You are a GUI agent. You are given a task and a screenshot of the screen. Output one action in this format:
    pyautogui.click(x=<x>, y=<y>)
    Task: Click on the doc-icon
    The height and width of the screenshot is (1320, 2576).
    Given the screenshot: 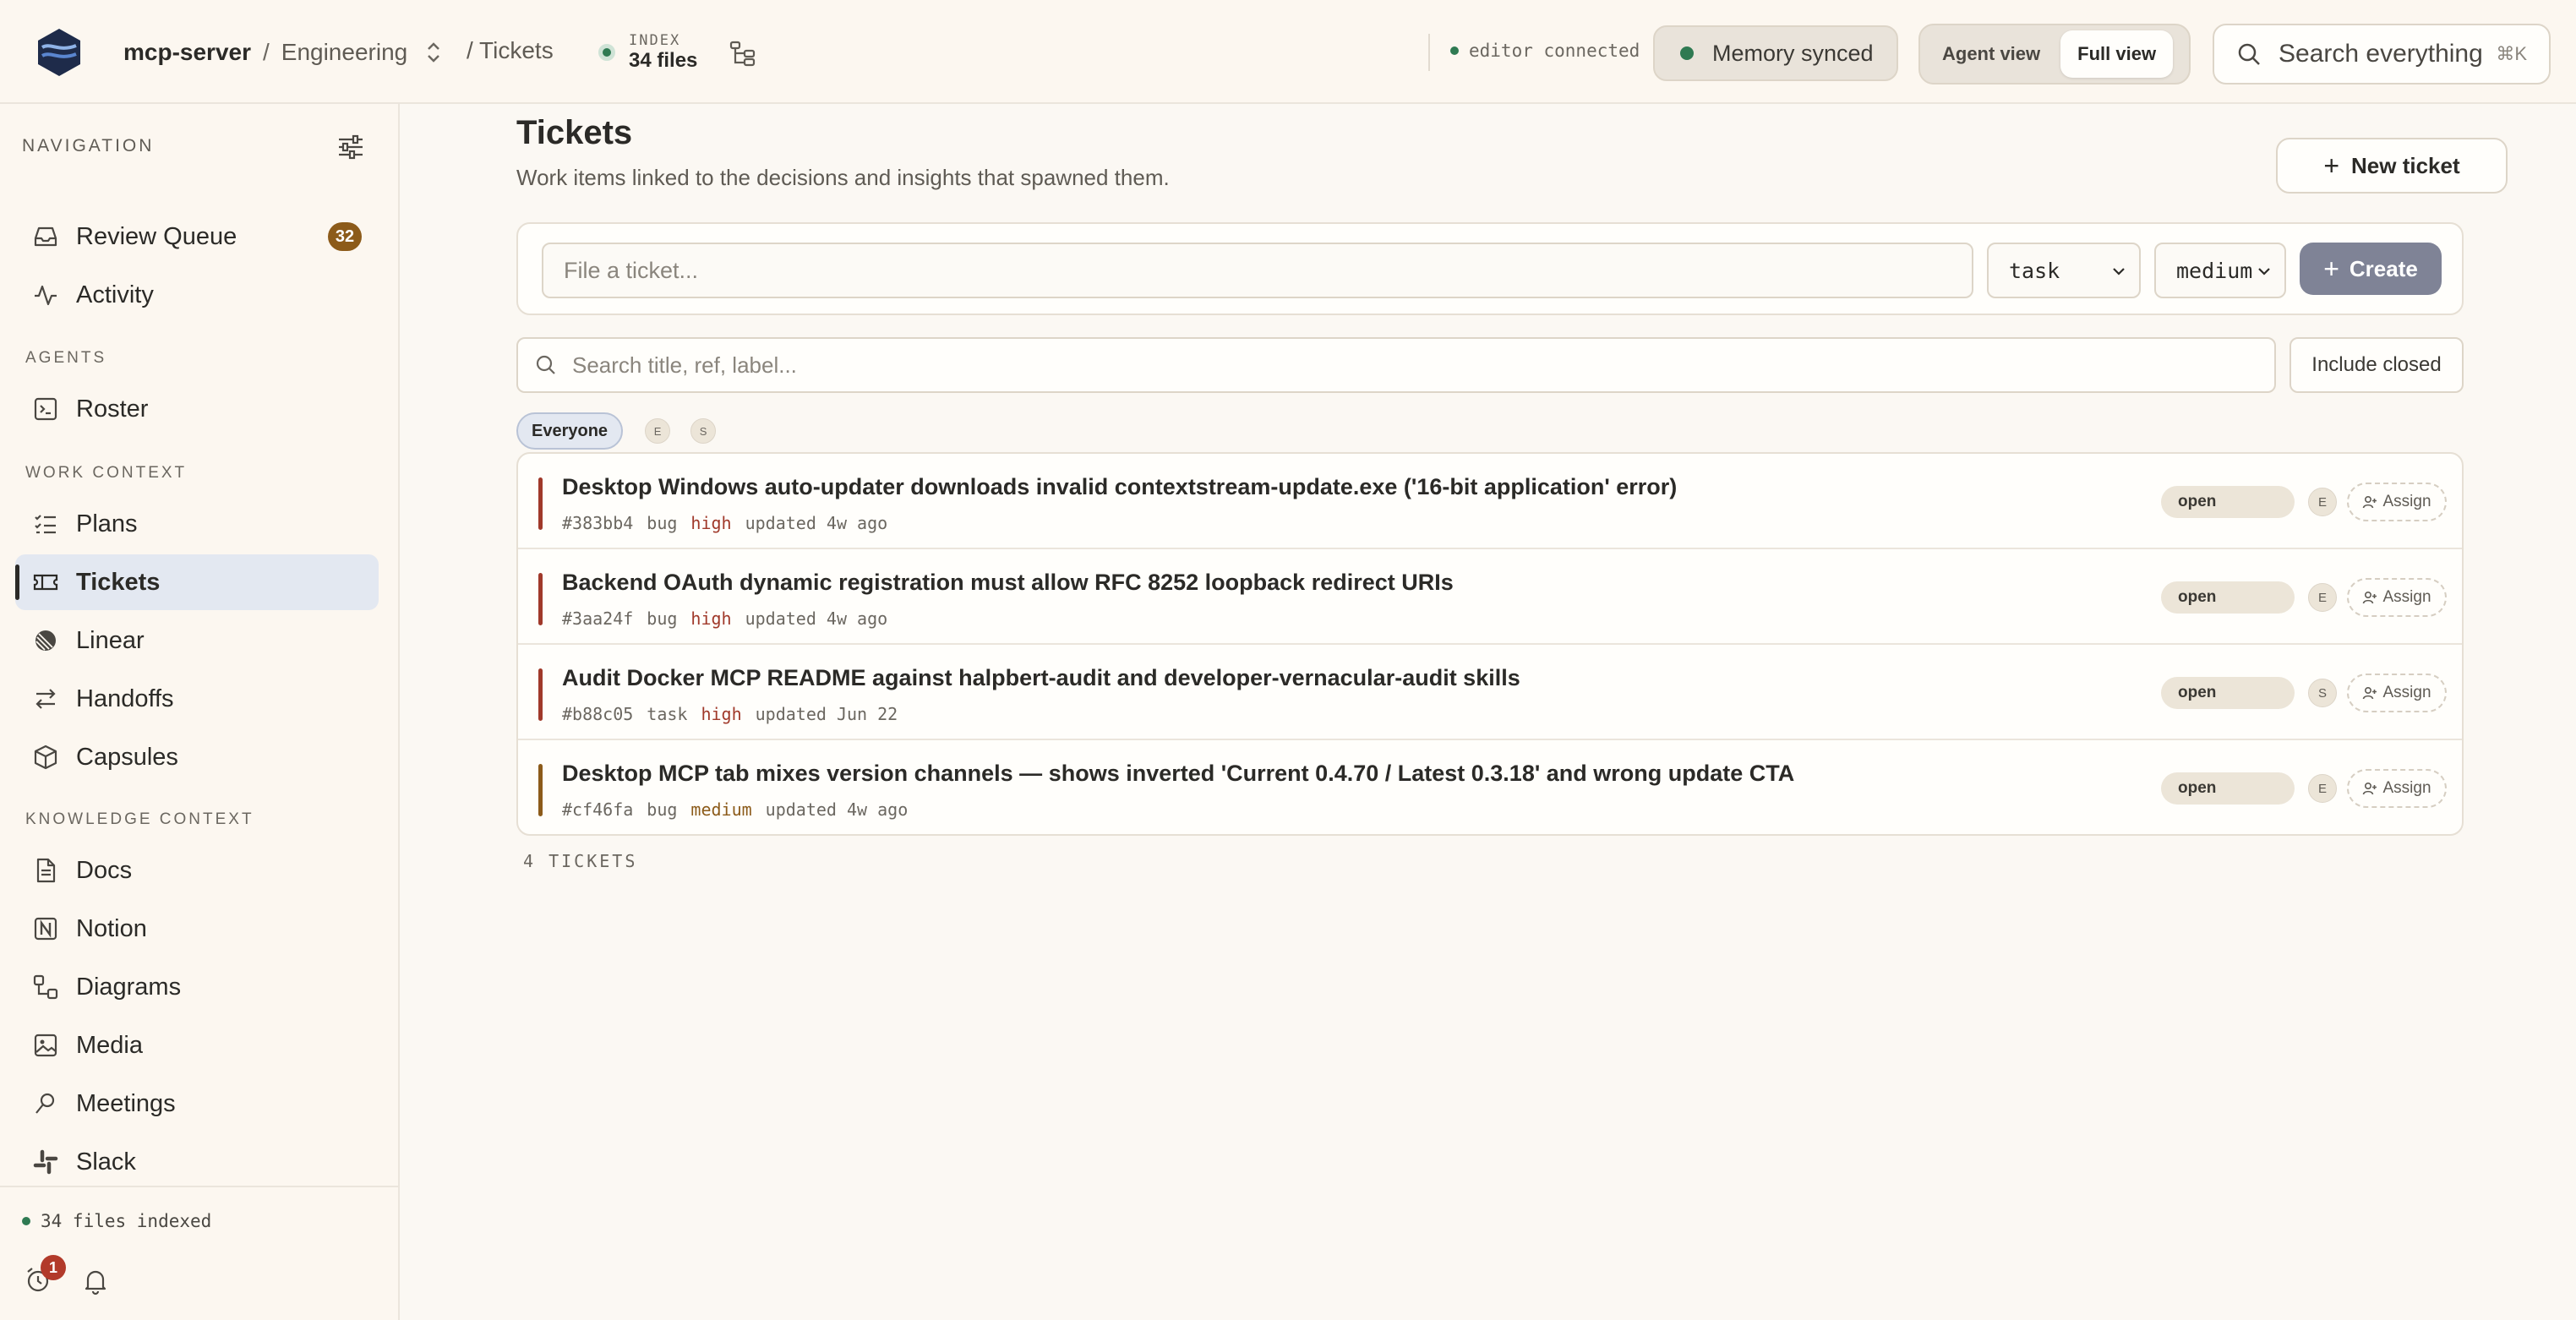 What is the action you would take?
    pyautogui.click(x=46, y=870)
    